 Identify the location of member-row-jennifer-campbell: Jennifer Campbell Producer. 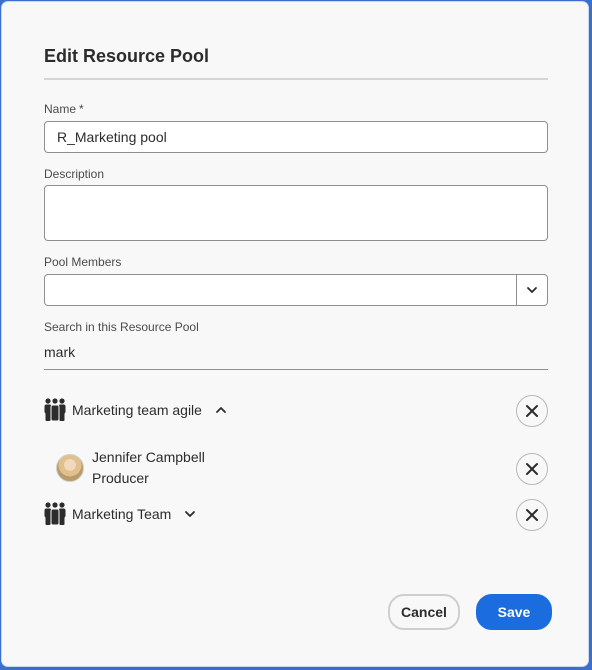
(296, 468).